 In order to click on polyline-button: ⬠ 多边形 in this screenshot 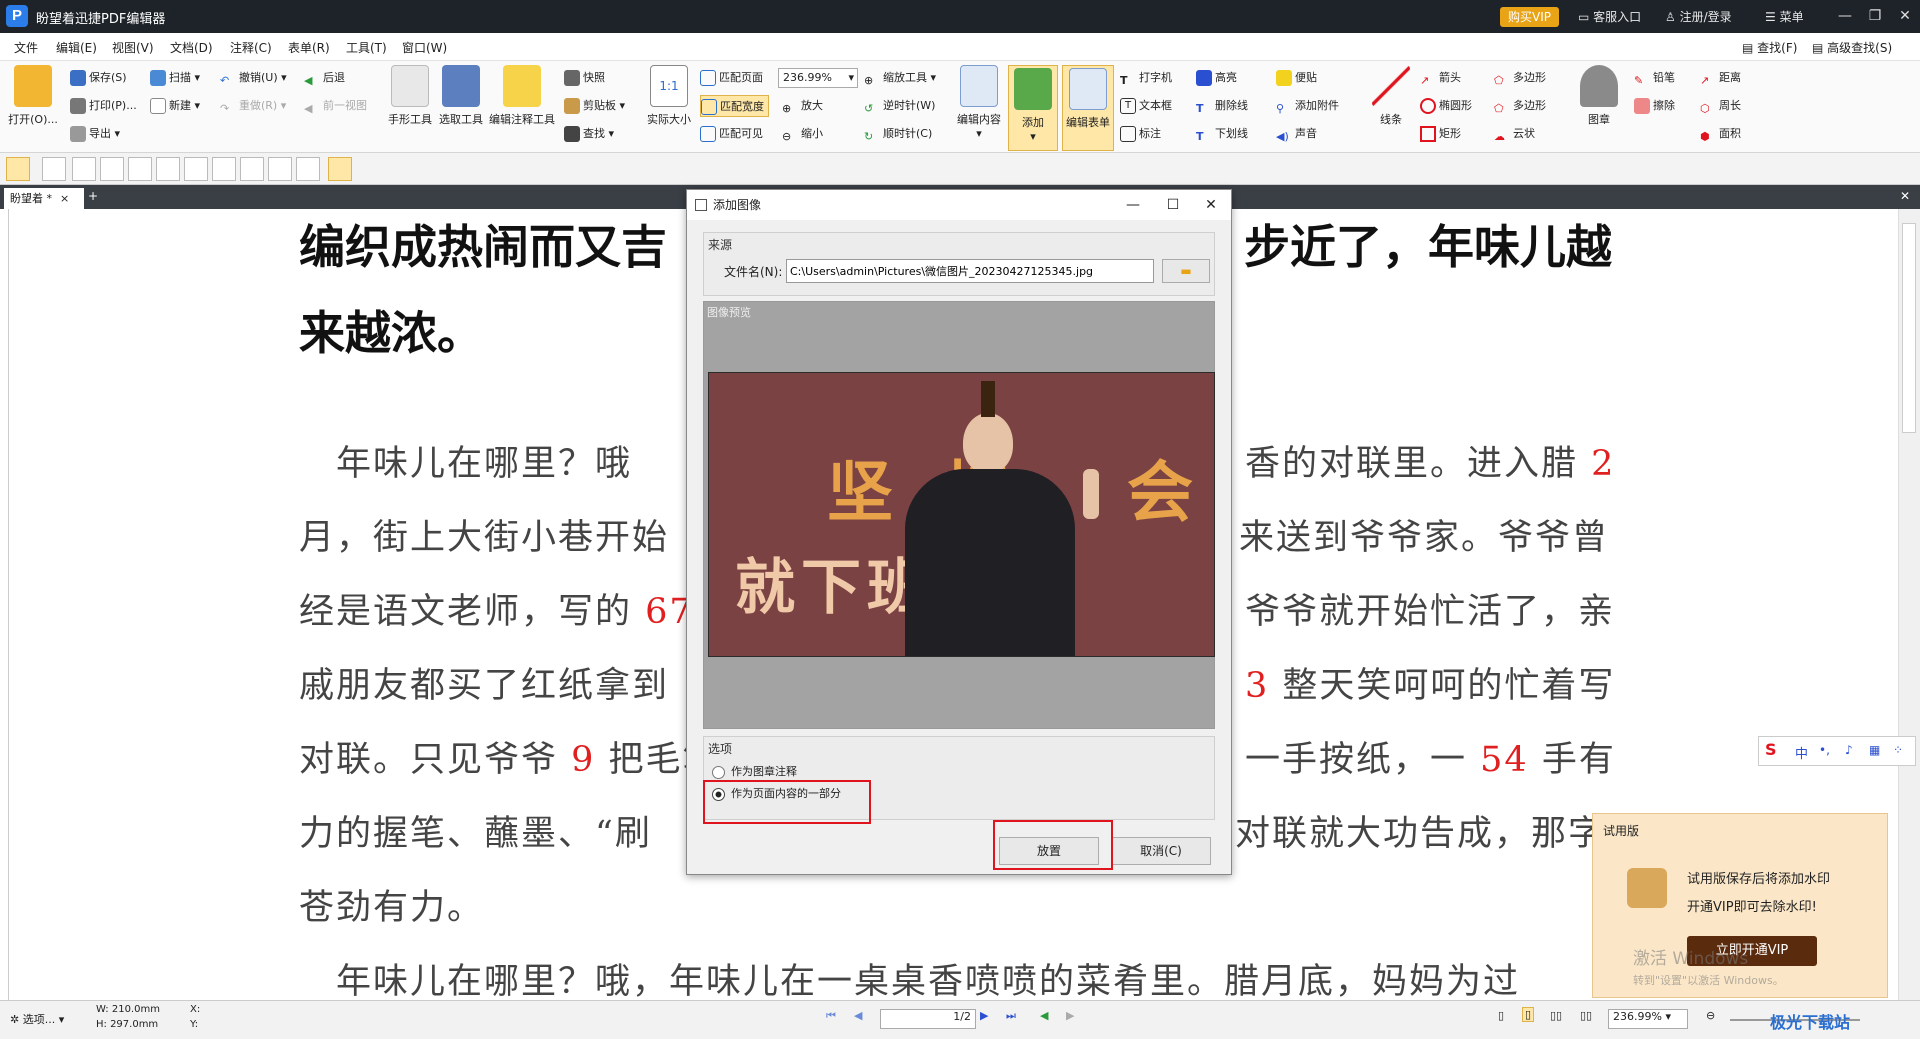, I will do `click(1520, 106)`.